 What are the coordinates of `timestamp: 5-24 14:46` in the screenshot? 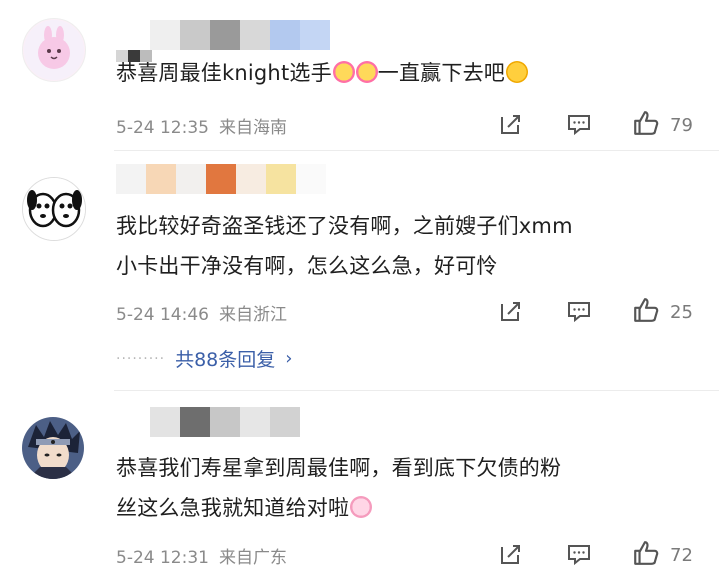 It's located at (162, 315).